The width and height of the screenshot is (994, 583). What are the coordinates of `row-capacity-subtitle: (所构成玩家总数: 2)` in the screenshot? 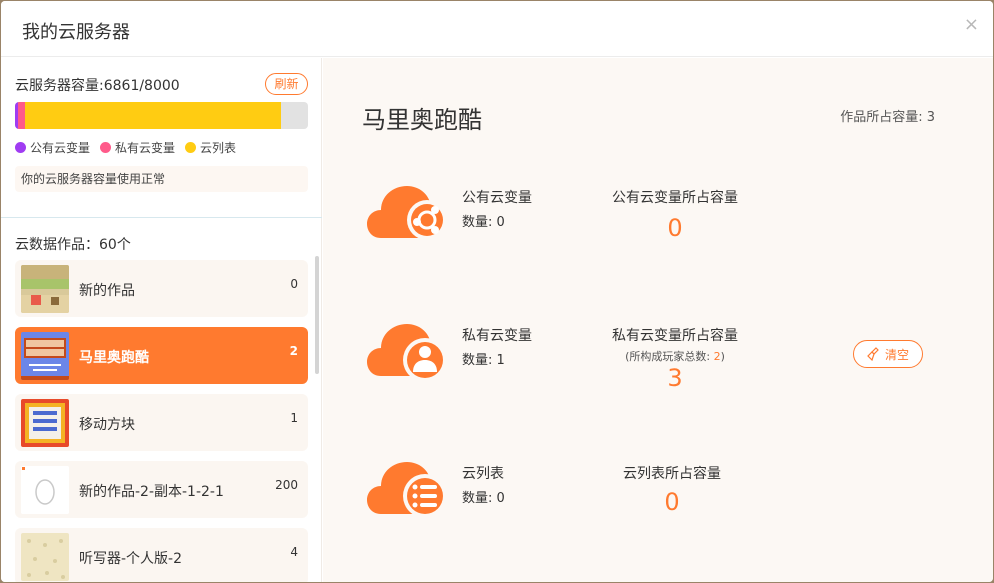 It's located at (675, 356).